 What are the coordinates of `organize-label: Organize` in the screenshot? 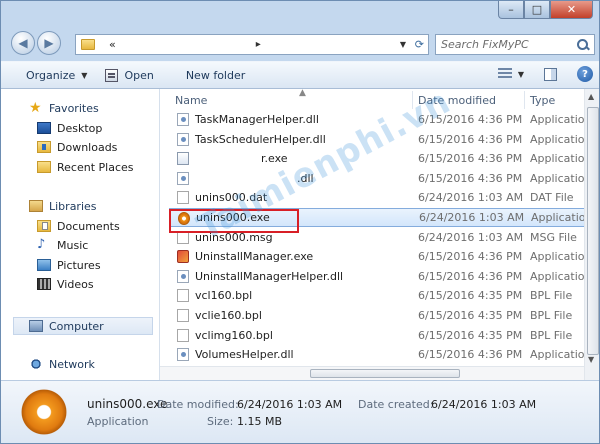 It's located at (51, 75).